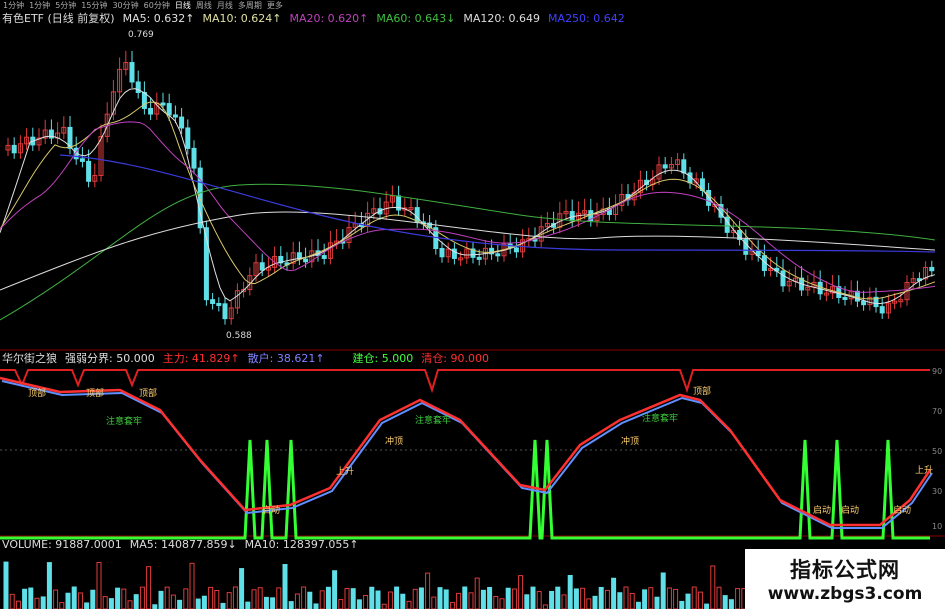  What do you see at coordinates (660, 419) in the screenshot?
I see `label-care-3: 注意套牢` at bounding box center [660, 419].